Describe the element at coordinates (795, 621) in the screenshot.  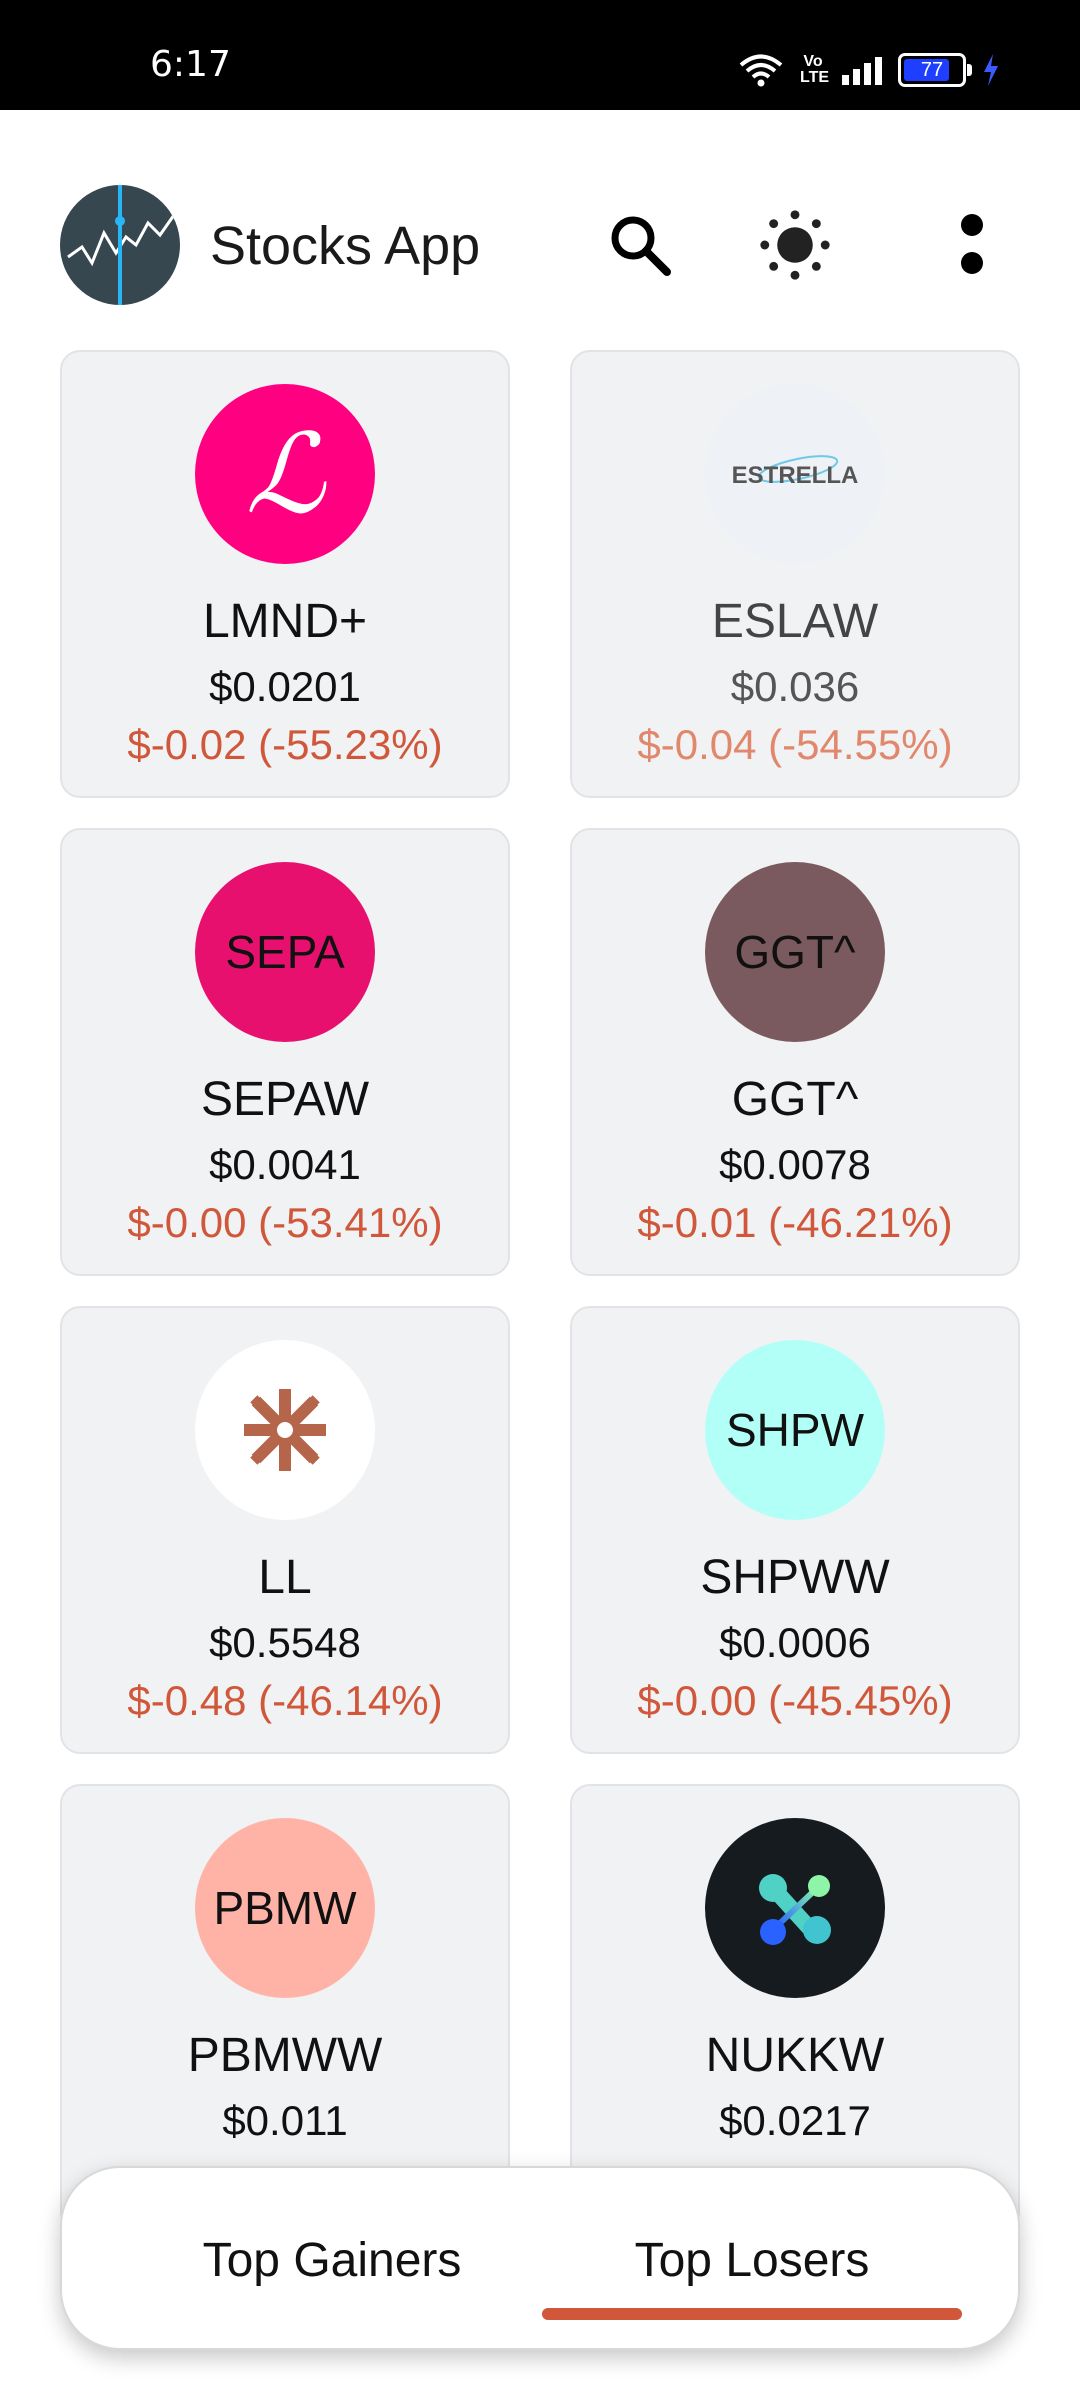
I see `stock-symbol: ESLAW` at that location.